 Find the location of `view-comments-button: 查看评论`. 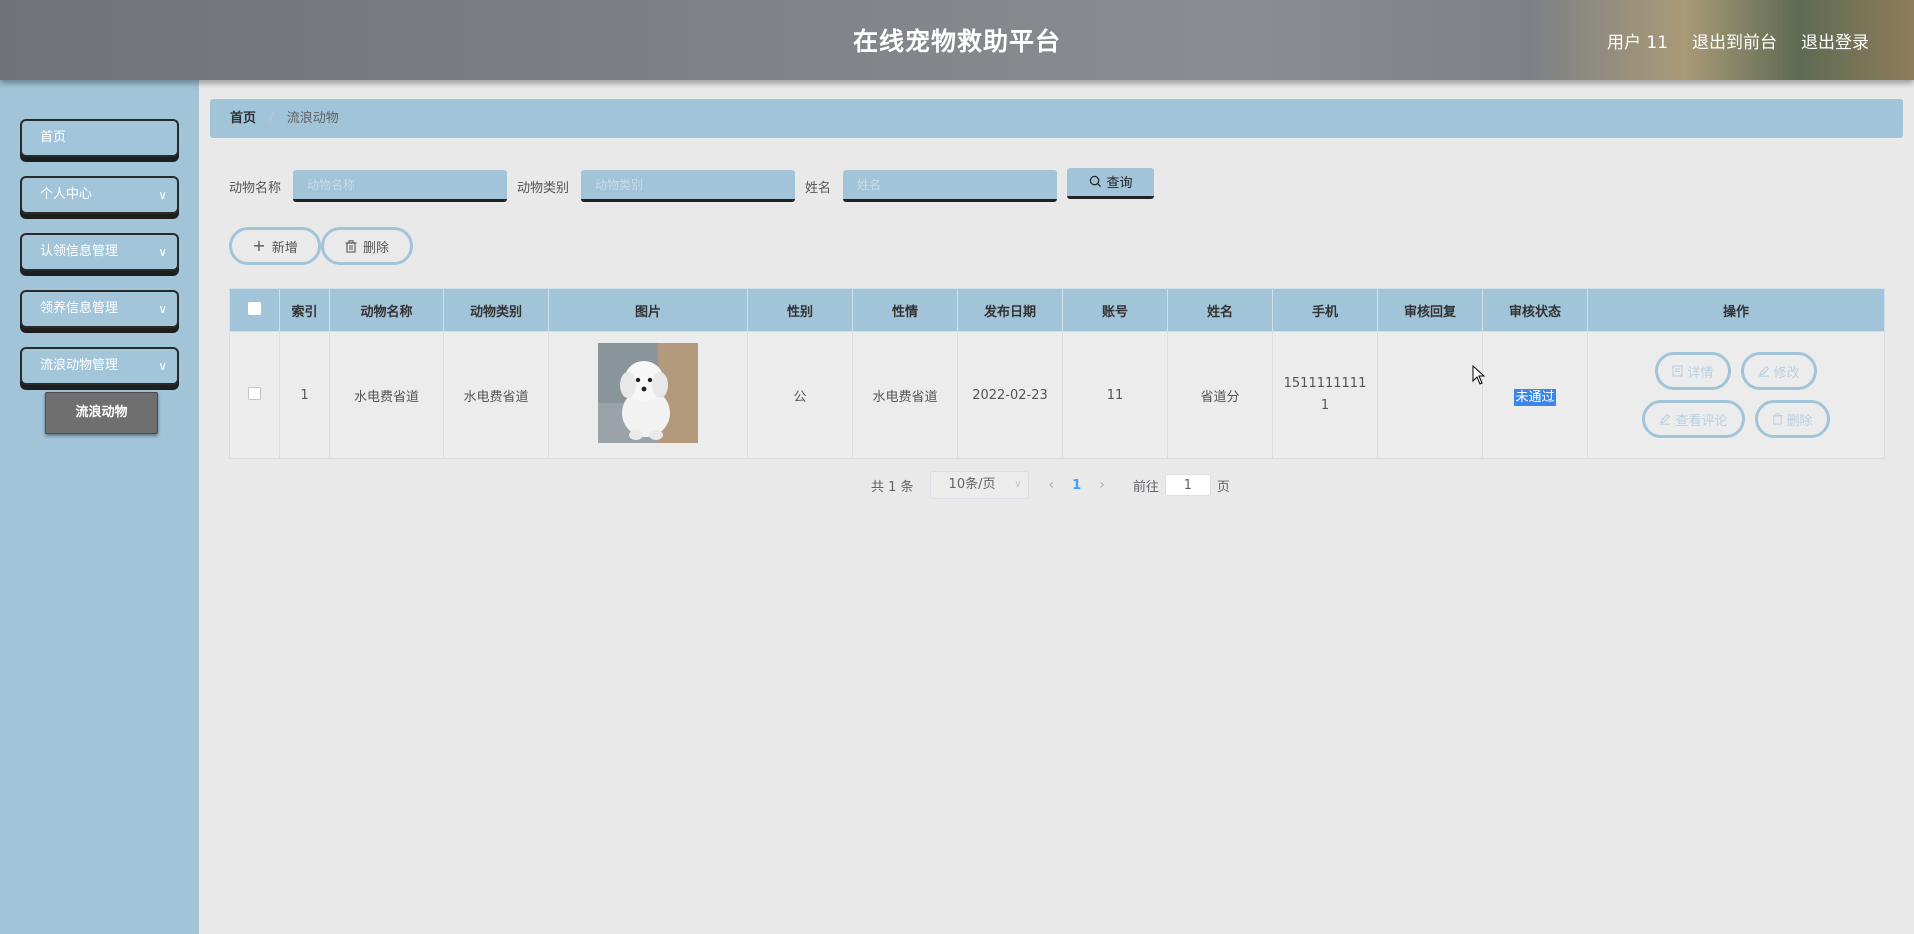

view-comments-button: 查看评论 is located at coordinates (1693, 419).